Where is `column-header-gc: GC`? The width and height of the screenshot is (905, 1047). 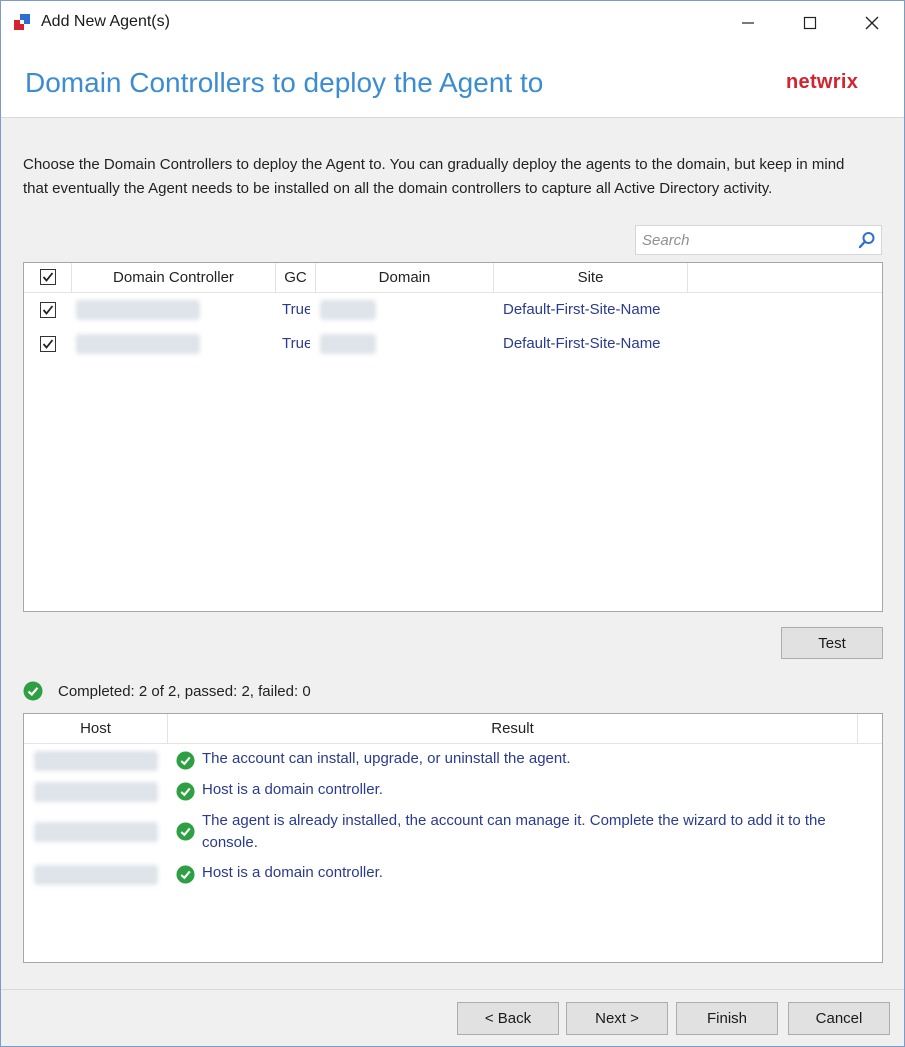 column-header-gc: GC is located at coordinates (296, 277).